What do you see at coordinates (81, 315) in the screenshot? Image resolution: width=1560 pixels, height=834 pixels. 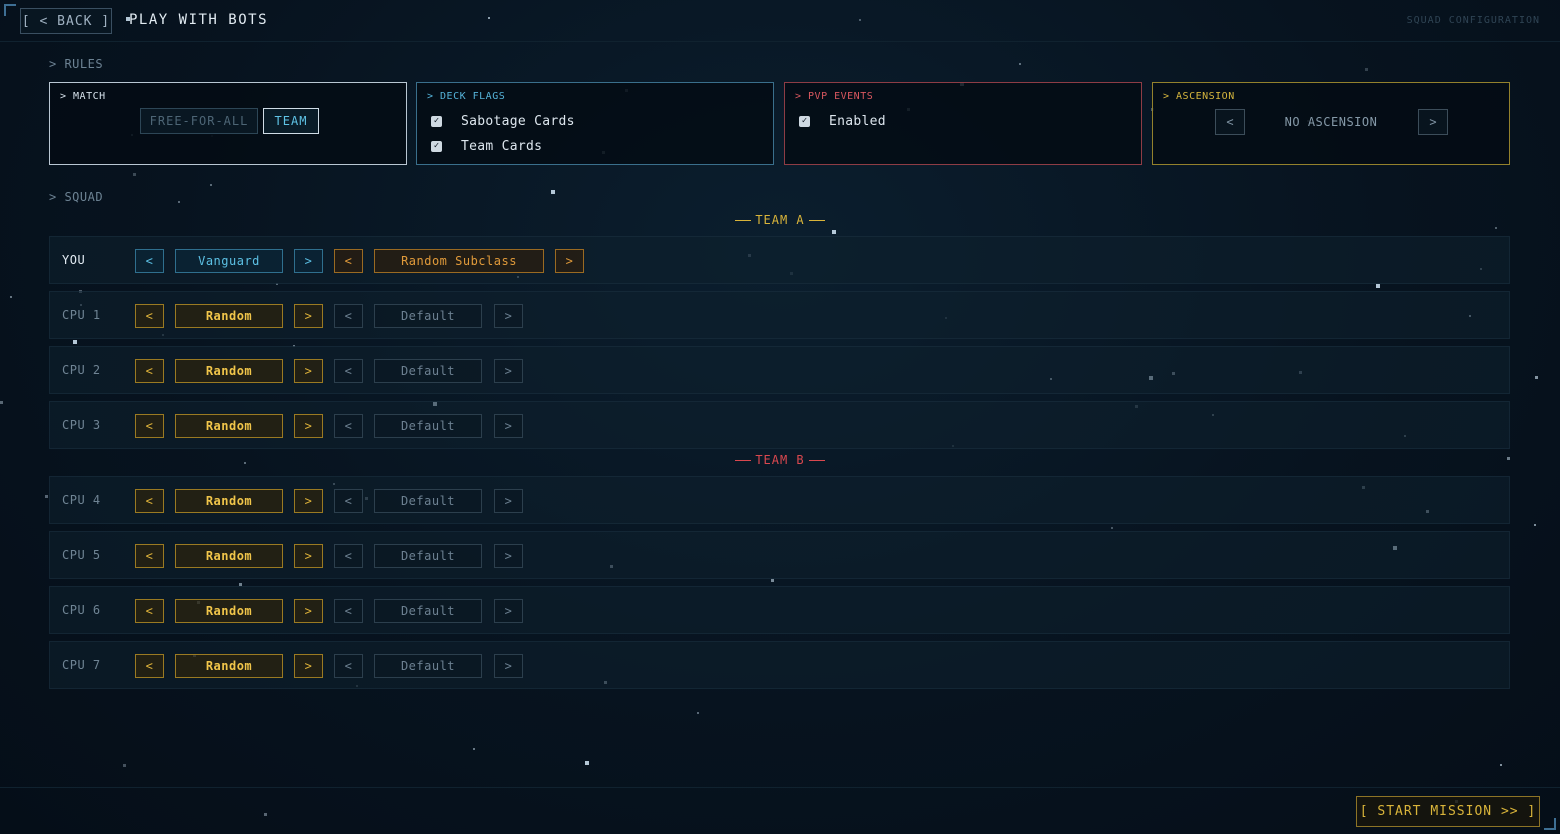 I see `player-label: CPU 1` at bounding box center [81, 315].